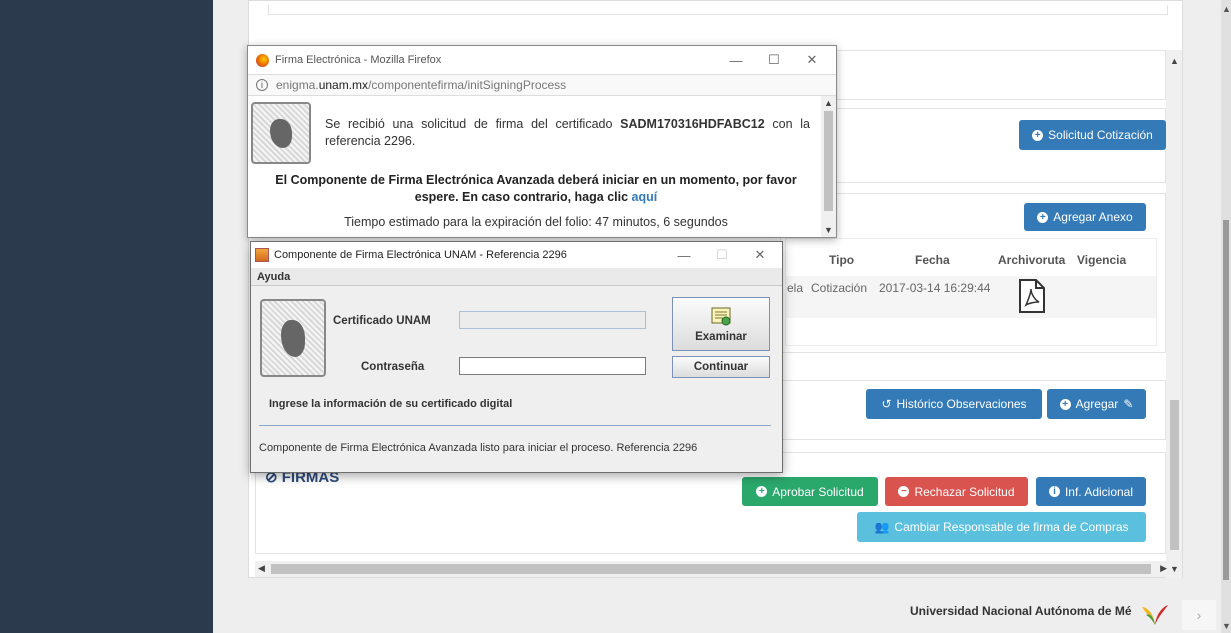 This screenshot has height=633, width=1231. I want to click on java-app-icon, so click(262, 255).